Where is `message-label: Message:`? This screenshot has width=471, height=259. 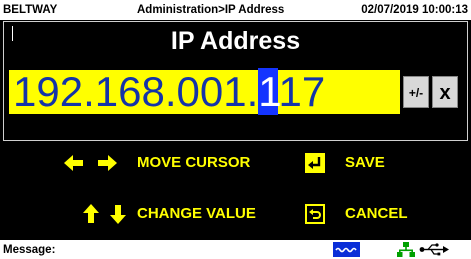
message-label: Message: is located at coordinates (29, 250).